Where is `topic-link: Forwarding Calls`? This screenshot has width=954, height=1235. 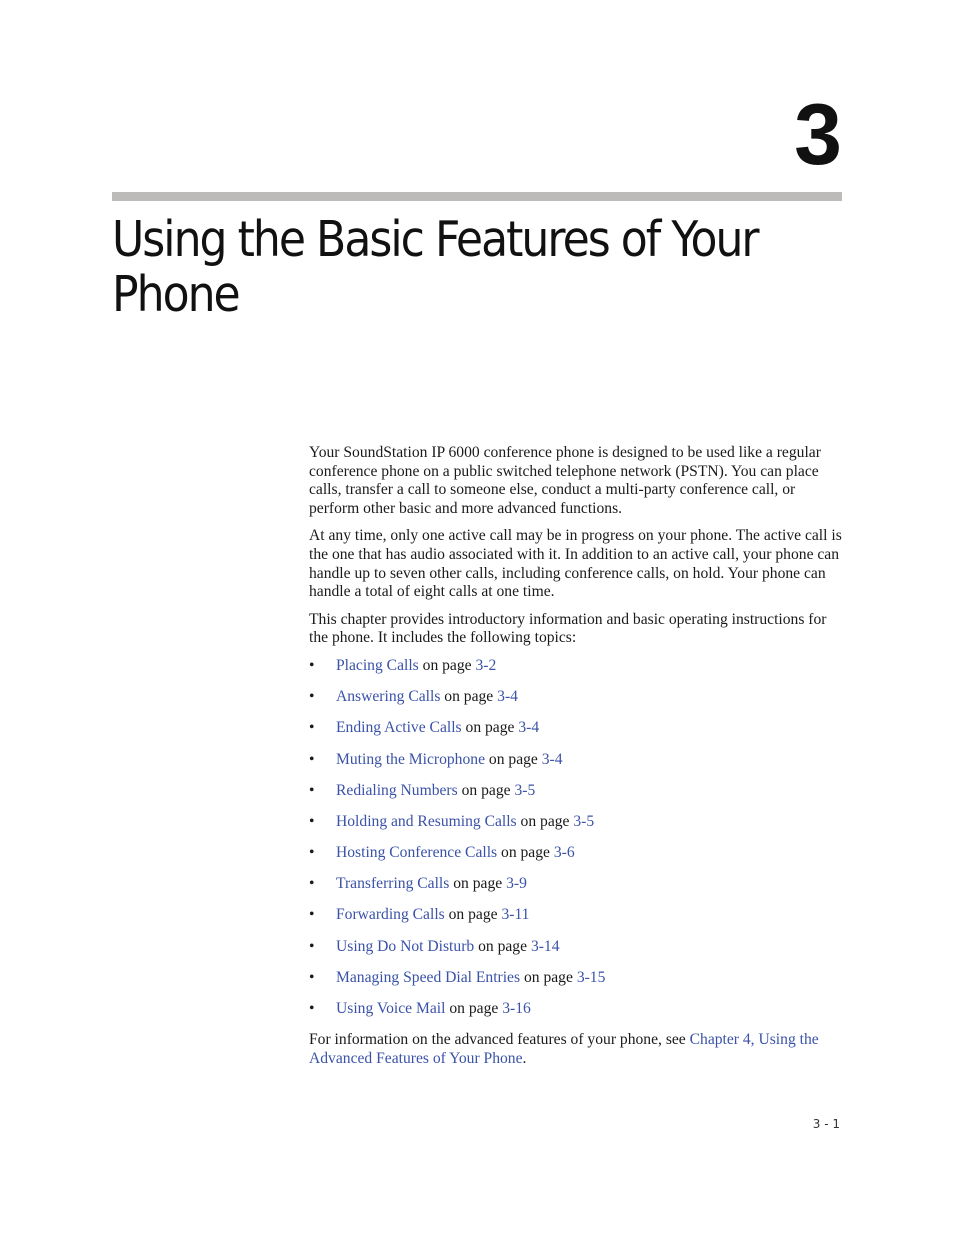 topic-link: Forwarding Calls is located at coordinates (390, 914).